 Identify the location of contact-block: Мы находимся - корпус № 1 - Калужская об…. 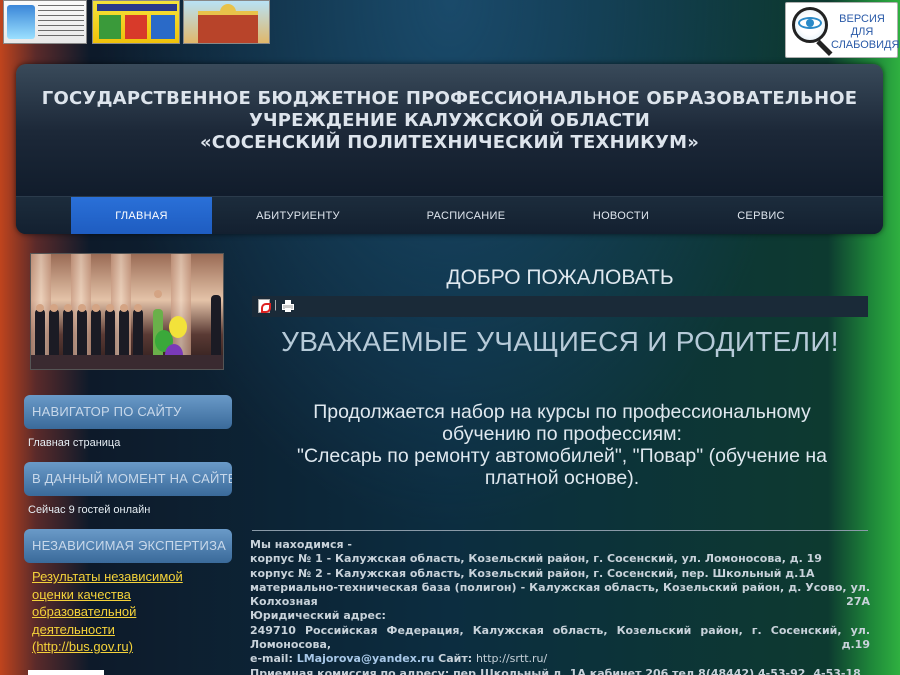
(560, 606).